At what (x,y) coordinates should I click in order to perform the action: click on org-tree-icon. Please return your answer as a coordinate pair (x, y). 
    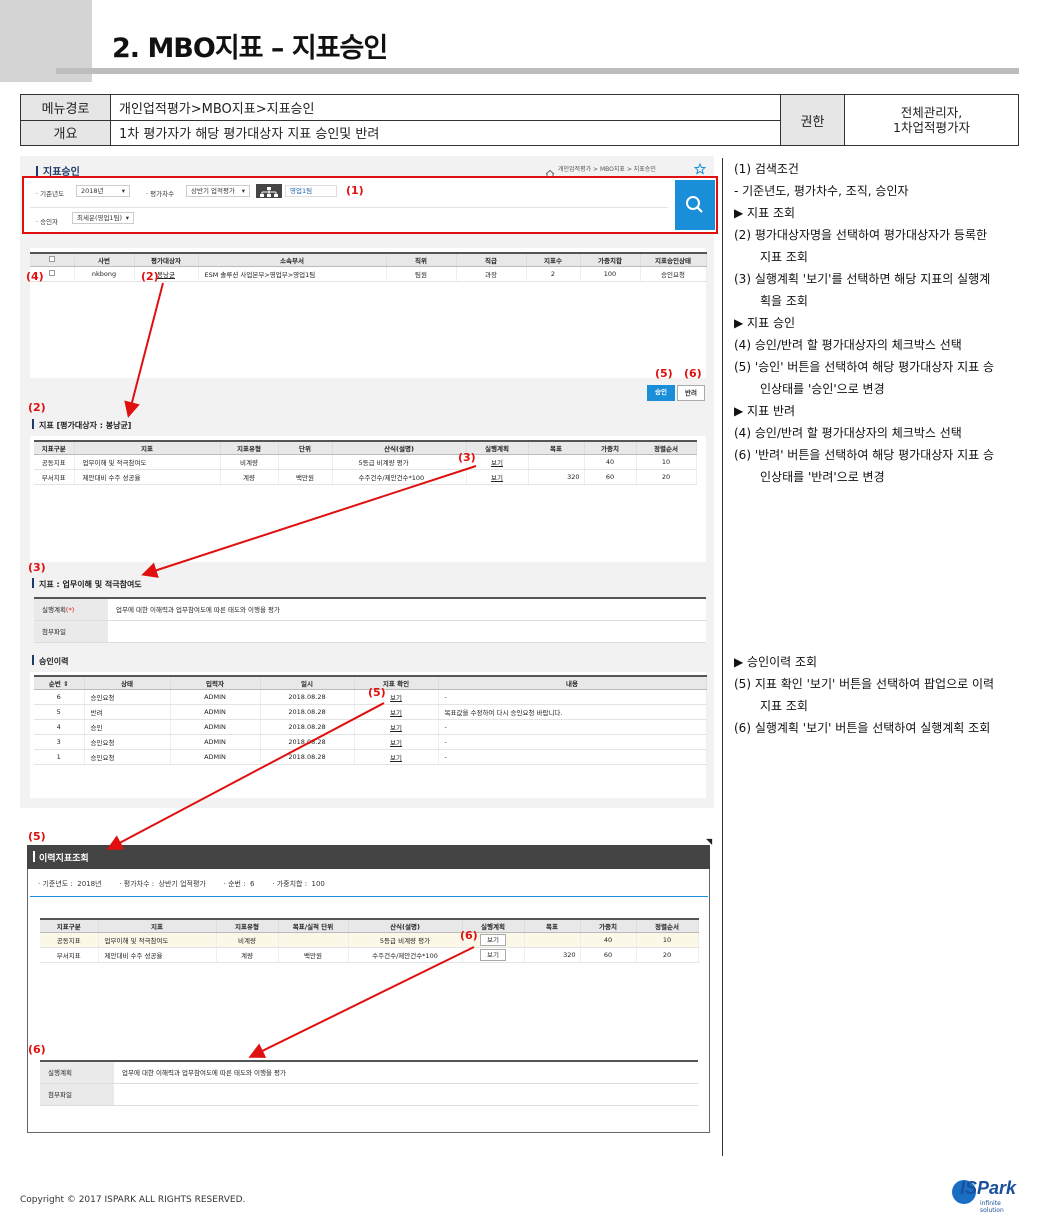
    Looking at the image, I should click on (269, 191).